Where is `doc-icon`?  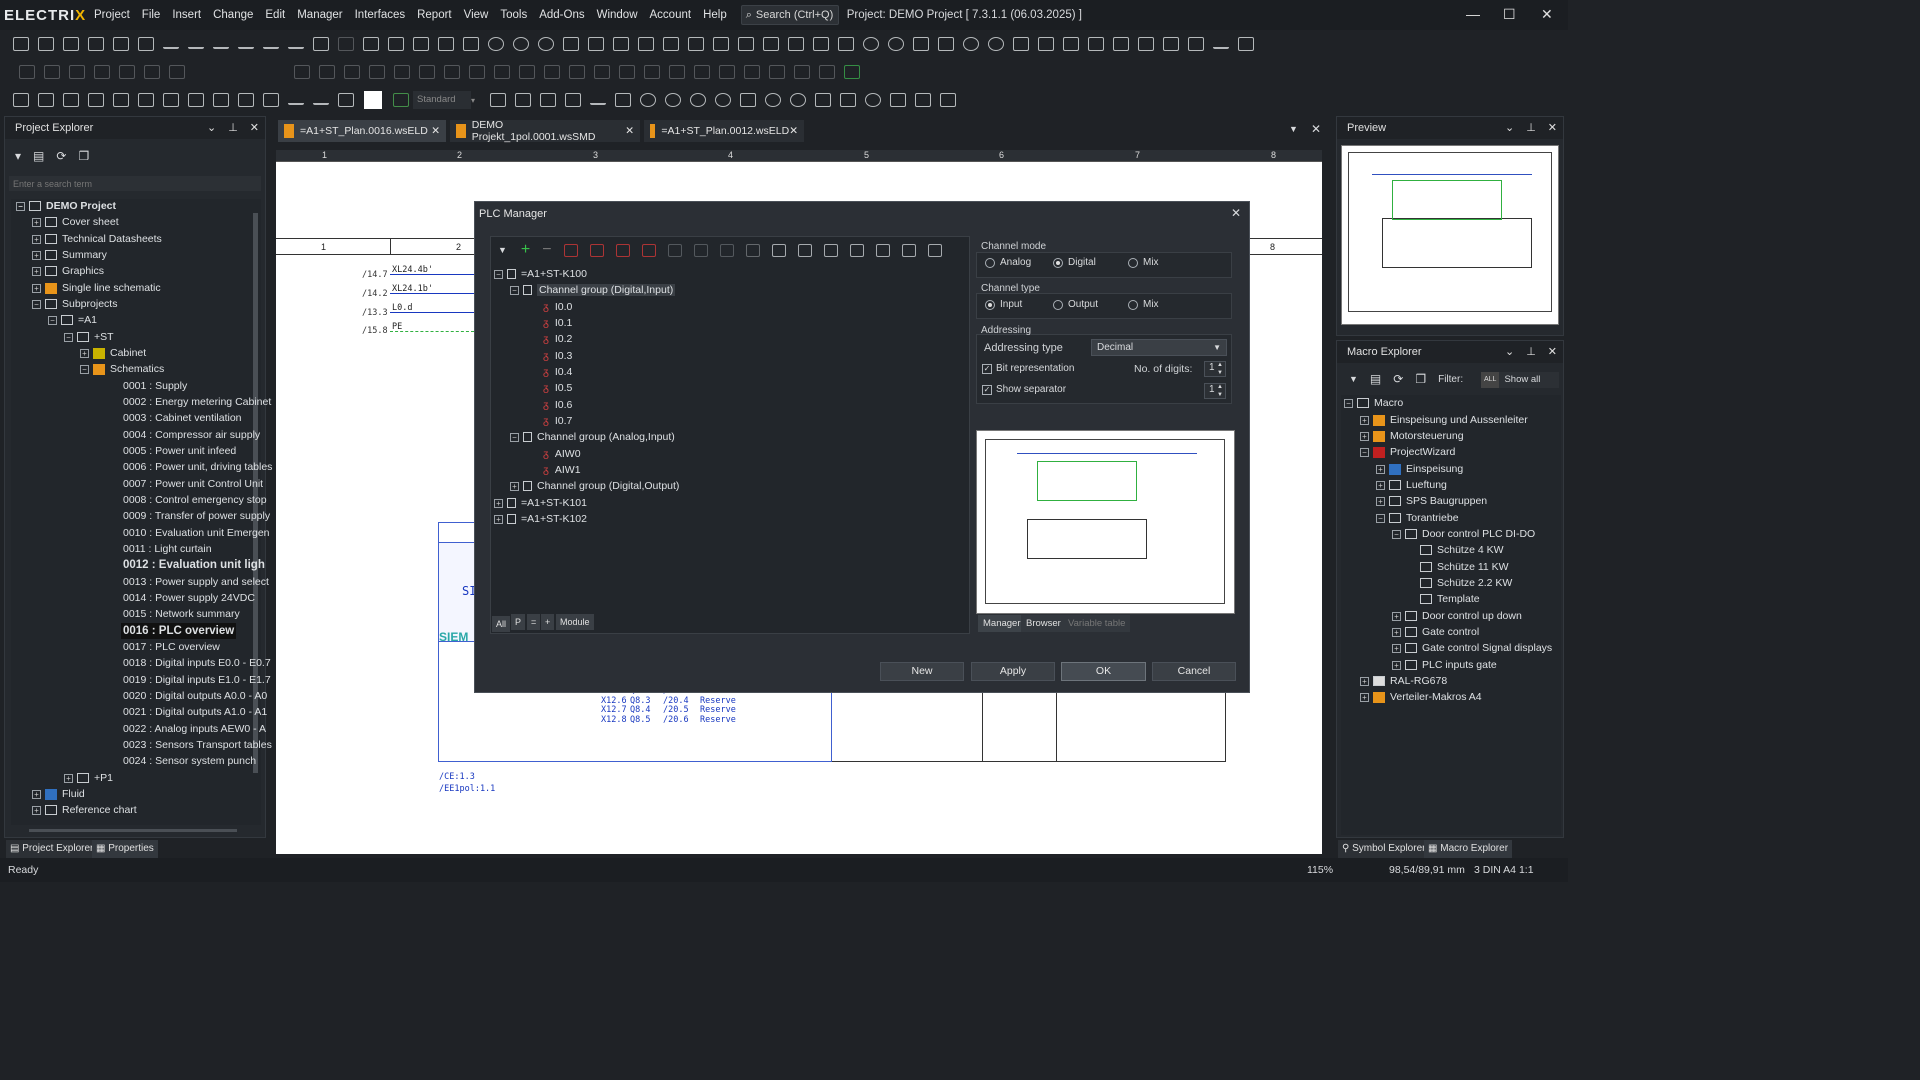 doc-icon is located at coordinates (845, 44).